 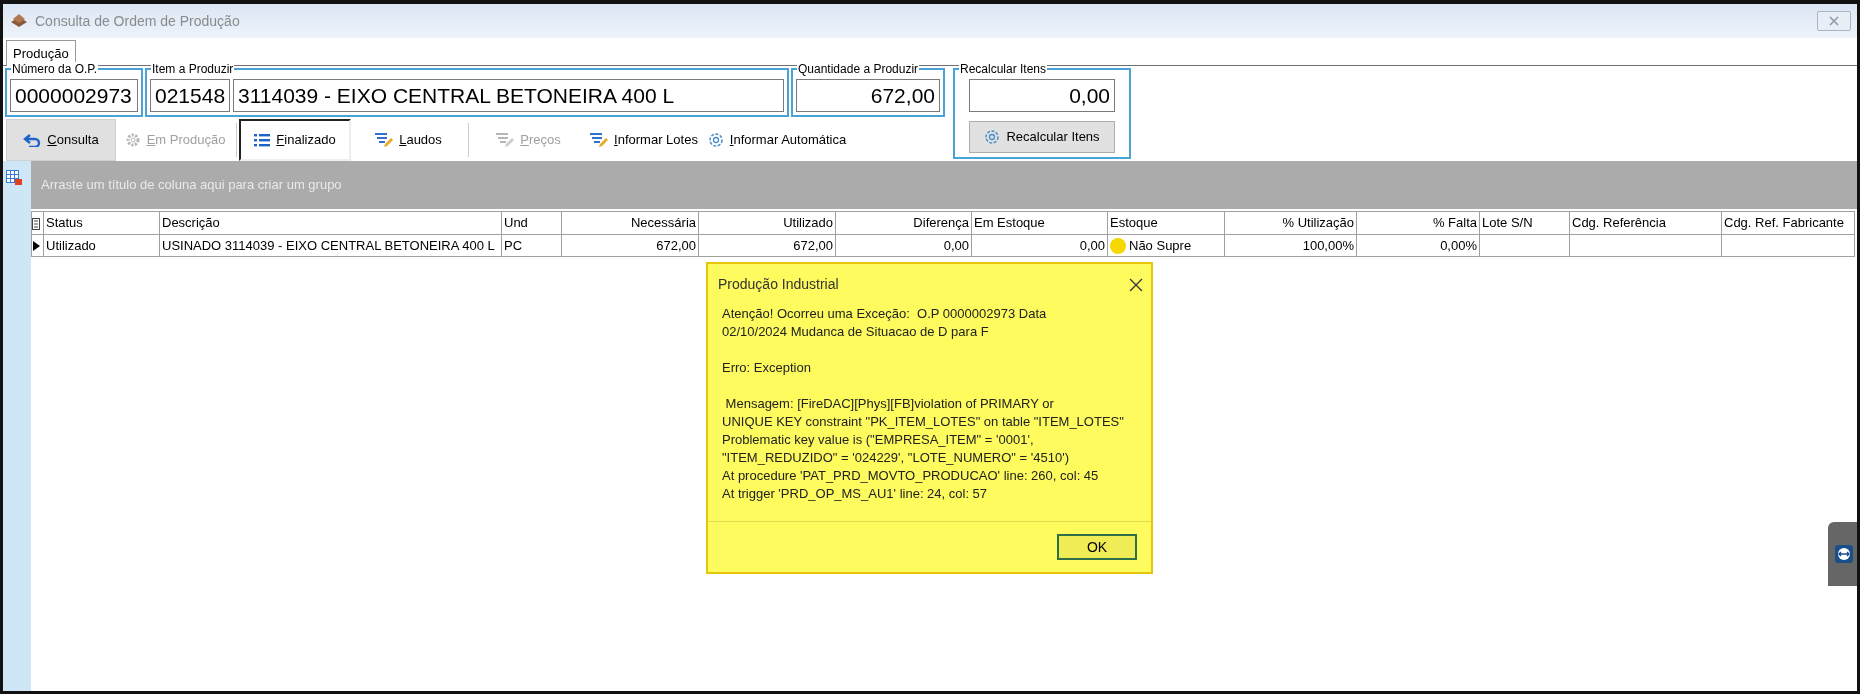 What do you see at coordinates (1290, 245) in the screenshot?
I see `table-cell: 100,00%` at bounding box center [1290, 245].